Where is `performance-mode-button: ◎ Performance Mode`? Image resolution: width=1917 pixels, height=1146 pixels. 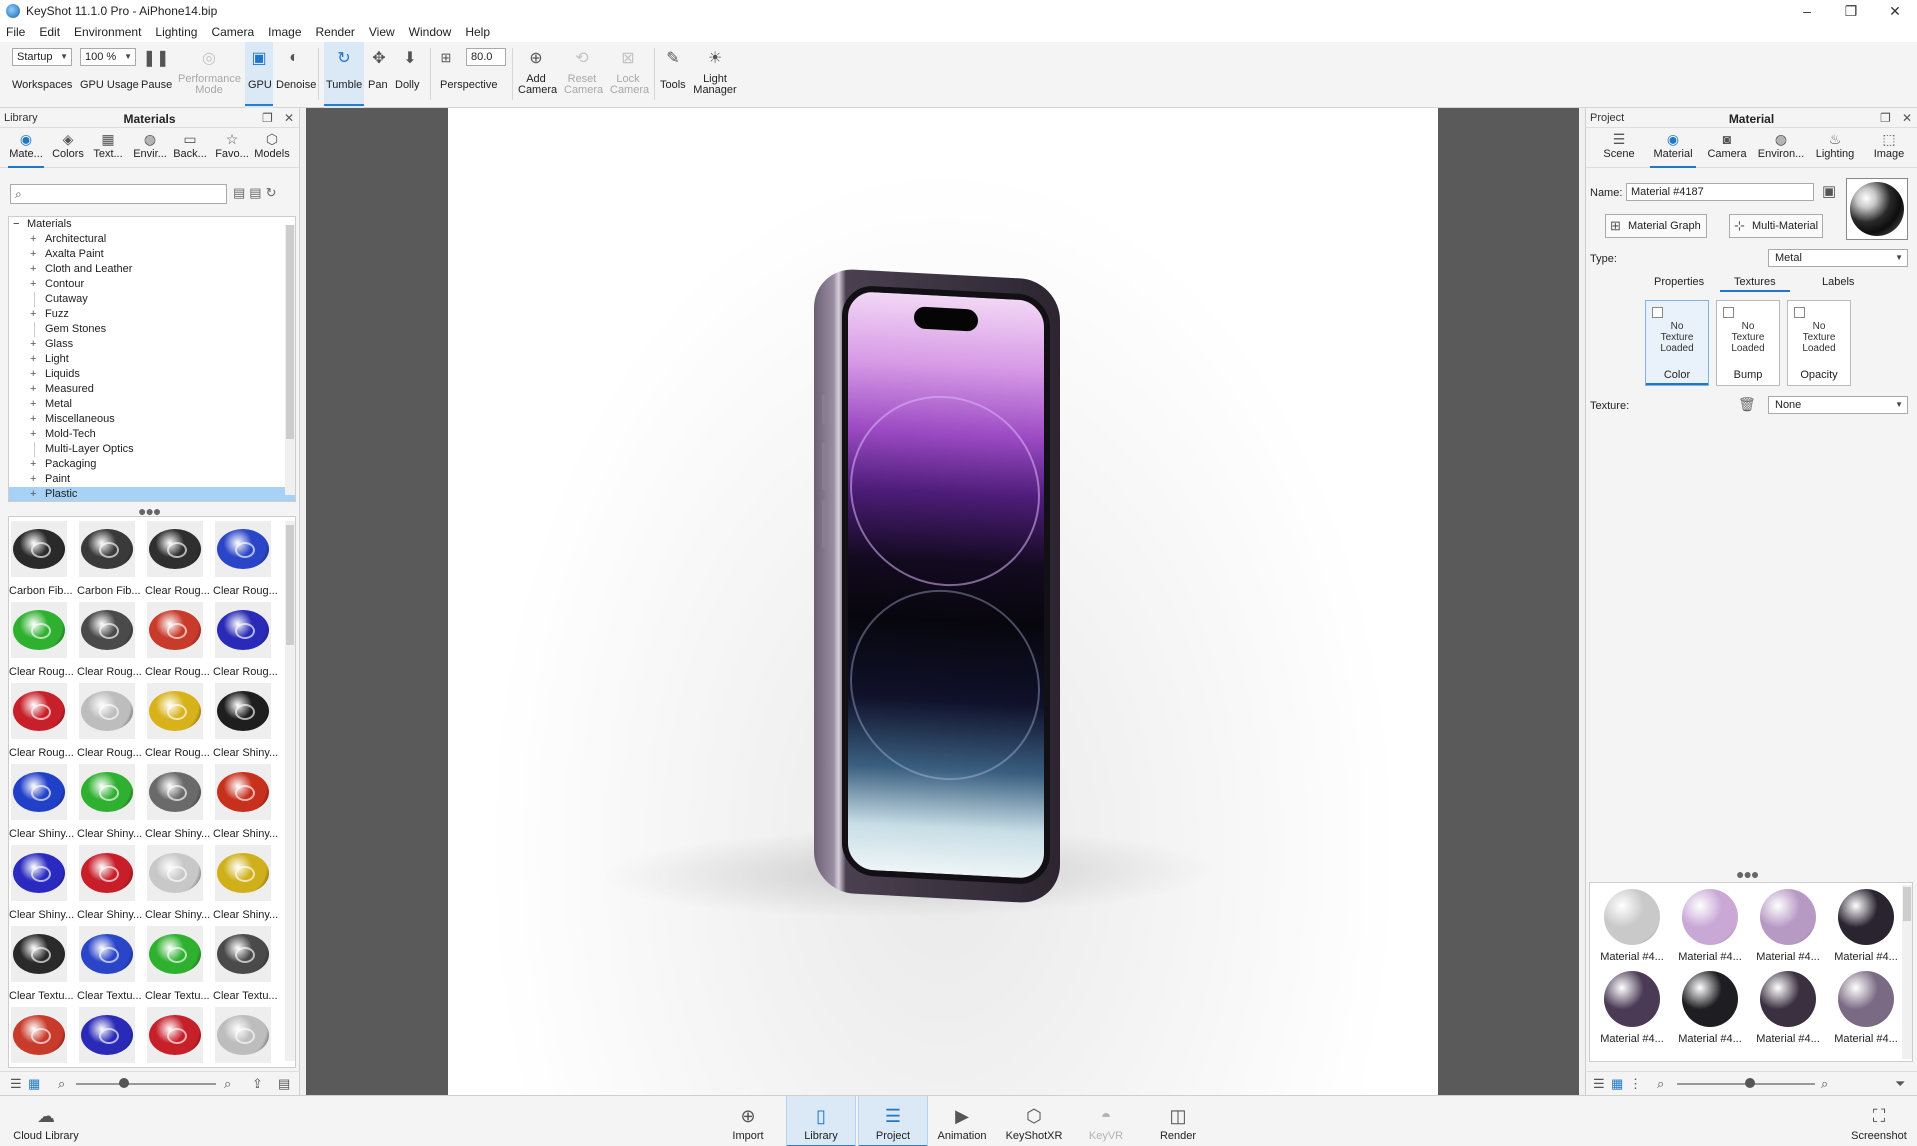
performance-mode-button: ◎ Performance Mode is located at coordinates (209, 75).